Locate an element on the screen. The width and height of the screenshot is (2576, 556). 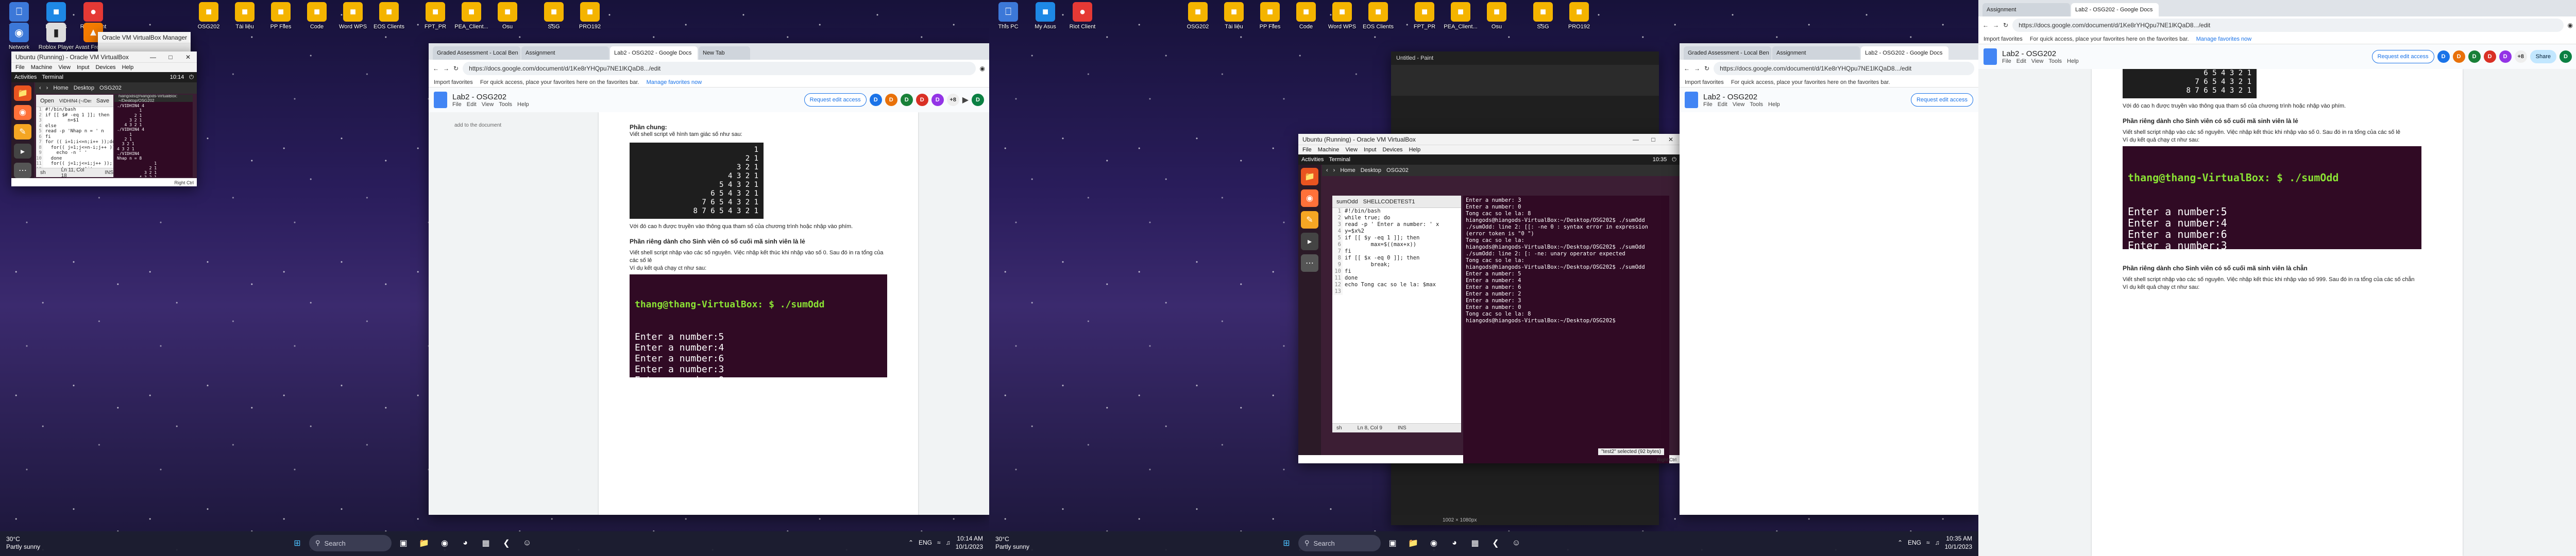
menu-devices: Devices is located at coordinates (105, 67).